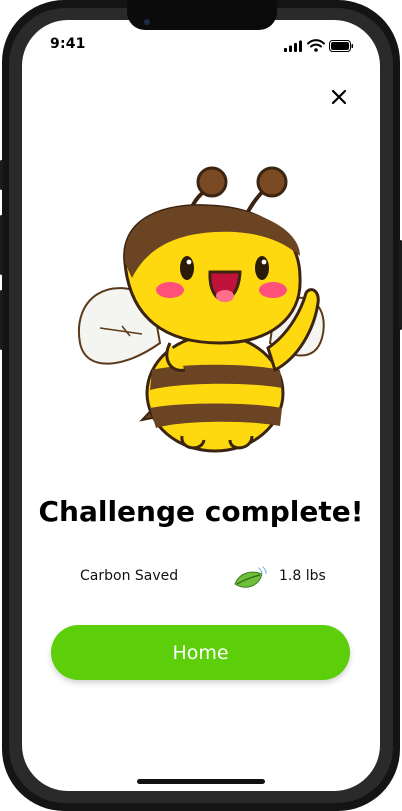 The image size is (402, 811). I want to click on page-title: Challenge complete!, so click(201, 511).